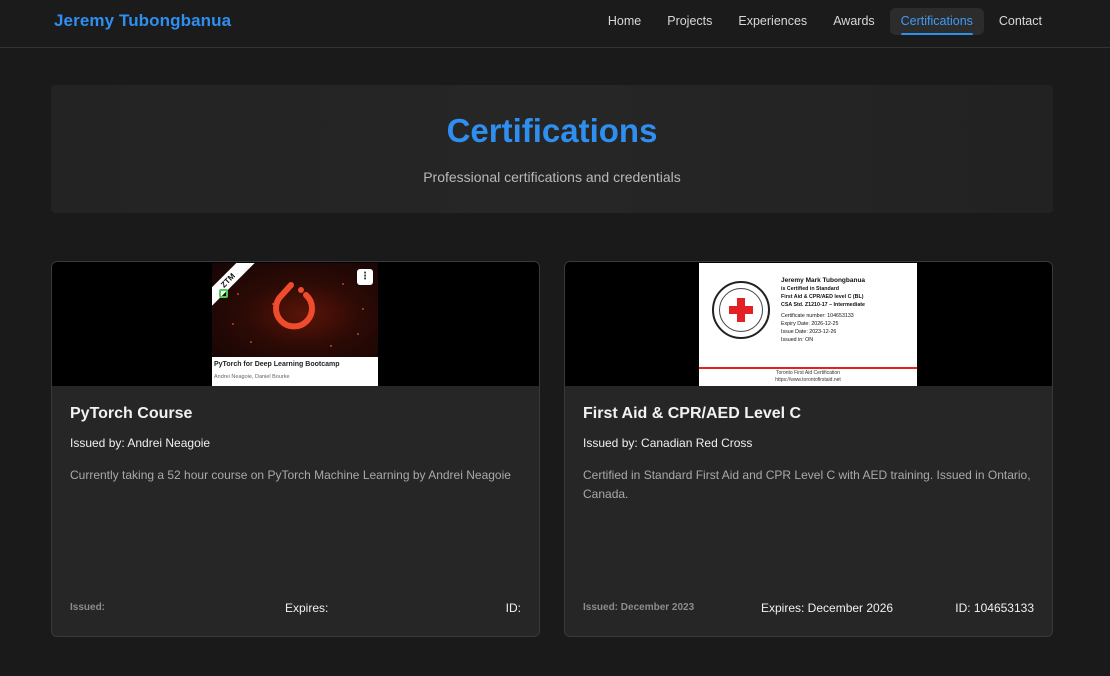 The height and width of the screenshot is (676, 1110). What do you see at coordinates (936, 21) in the screenshot?
I see `nav-item-certifications: Certifications` at bounding box center [936, 21].